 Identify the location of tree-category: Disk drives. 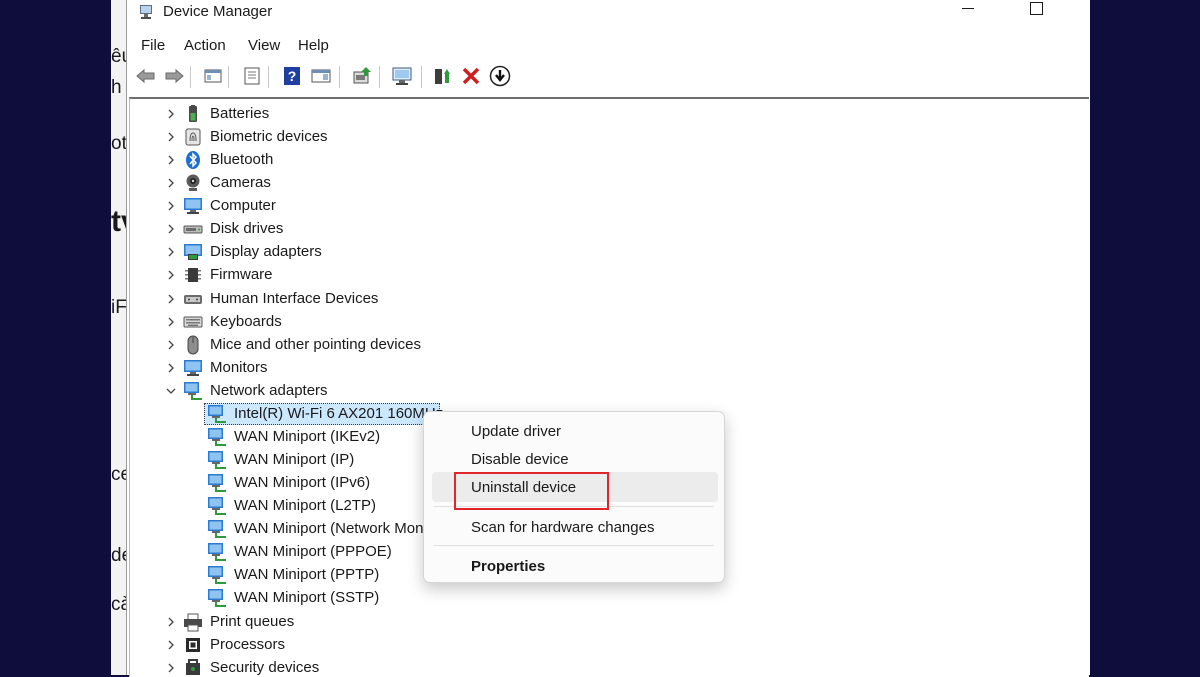
(580, 229).